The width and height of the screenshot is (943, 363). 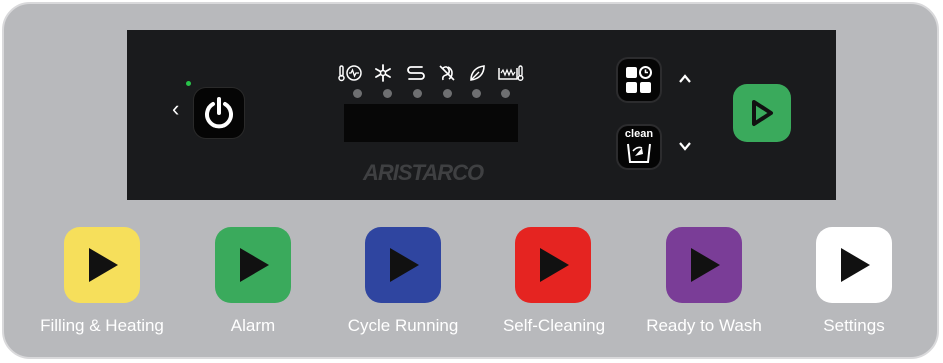 I want to click on self-clean-button: clean, so click(x=639, y=147).